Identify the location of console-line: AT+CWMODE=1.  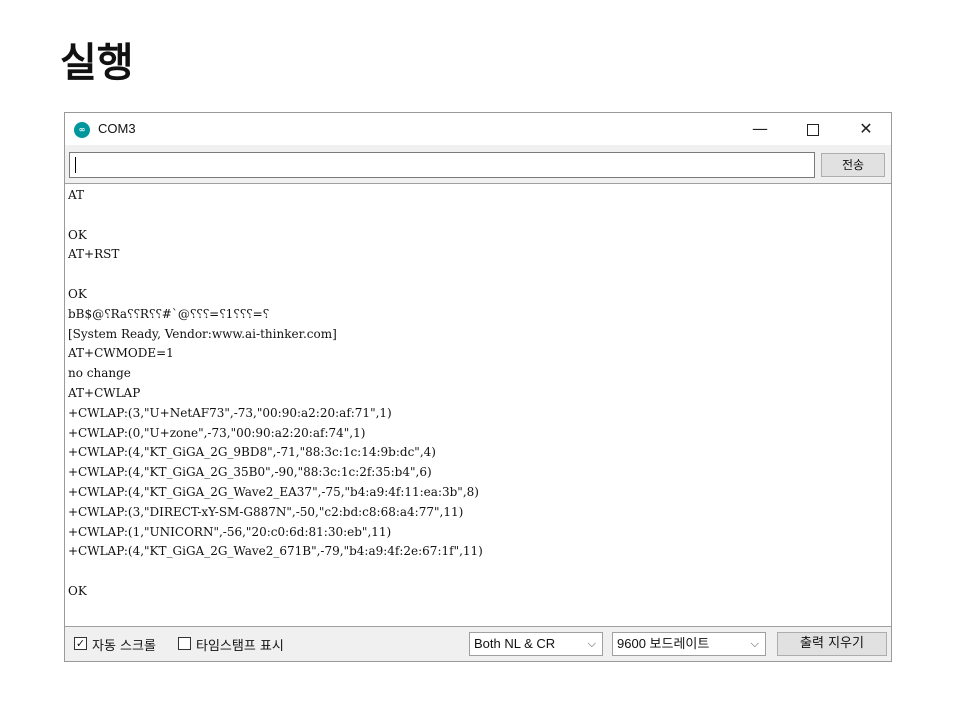
(121, 353).